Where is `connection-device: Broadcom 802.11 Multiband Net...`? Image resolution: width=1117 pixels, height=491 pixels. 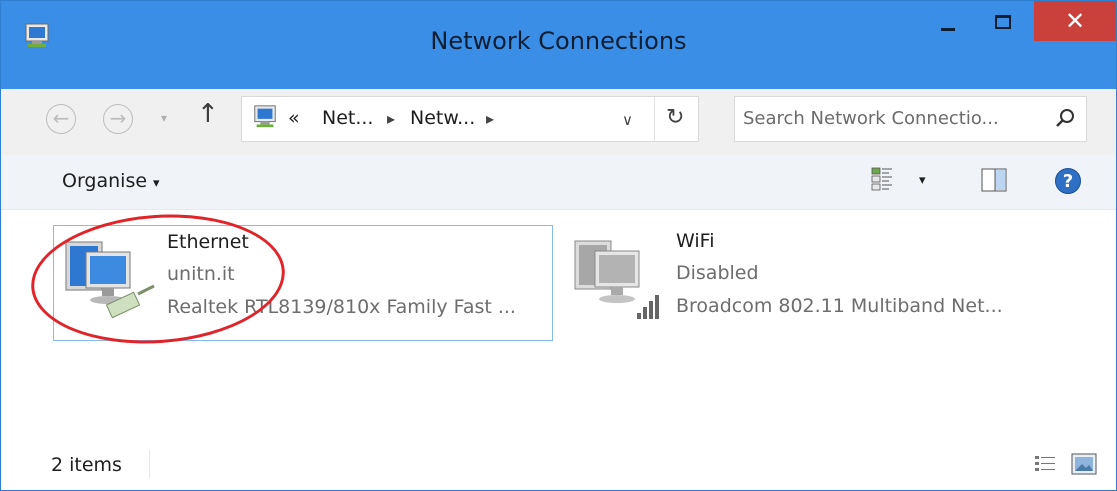
connection-device: Broadcom 802.11 Multiband Net... is located at coordinates (839, 306).